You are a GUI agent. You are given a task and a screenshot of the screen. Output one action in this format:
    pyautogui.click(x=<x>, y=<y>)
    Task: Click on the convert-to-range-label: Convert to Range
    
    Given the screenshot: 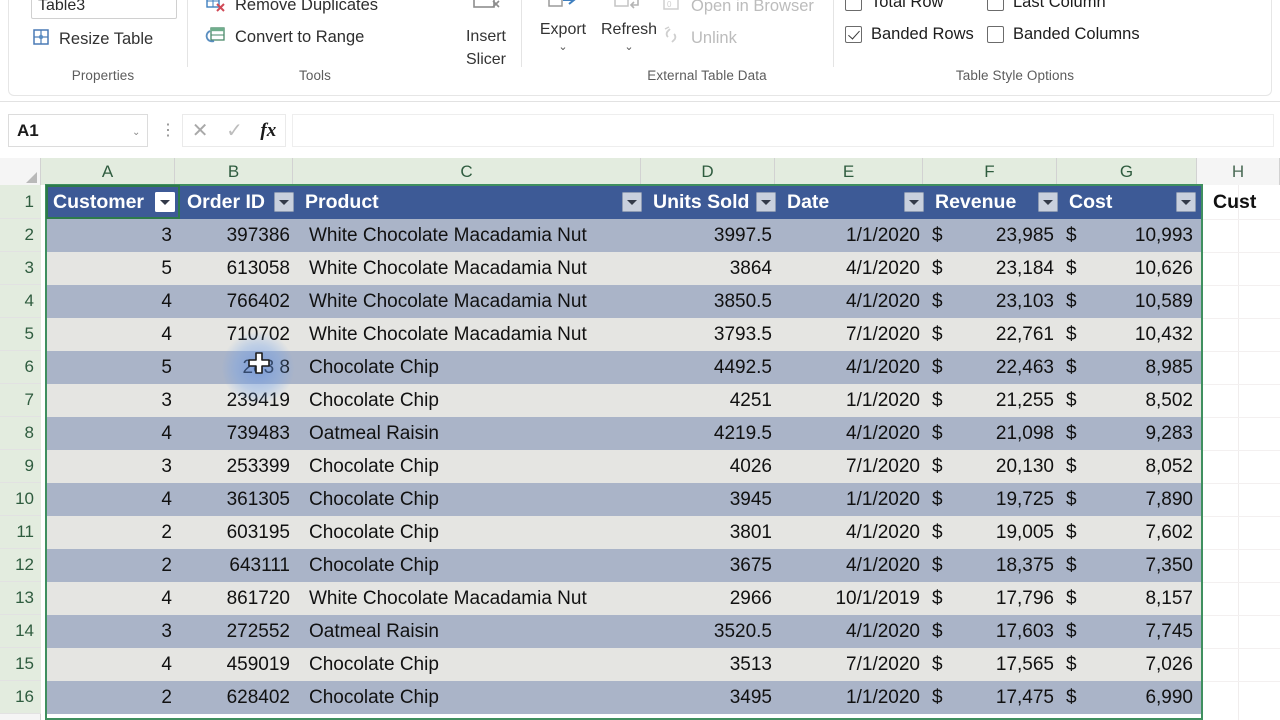 What is the action you would take?
    pyautogui.click(x=300, y=36)
    